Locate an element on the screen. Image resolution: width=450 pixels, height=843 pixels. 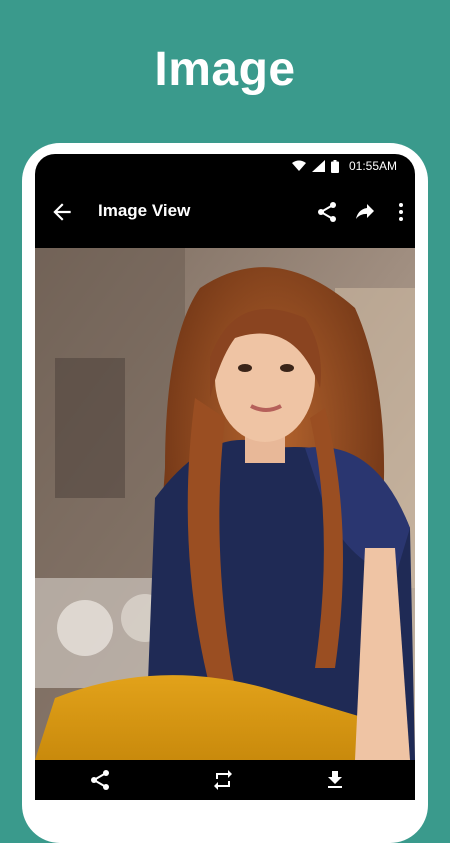
wifi-icon is located at coordinates (298, 165).